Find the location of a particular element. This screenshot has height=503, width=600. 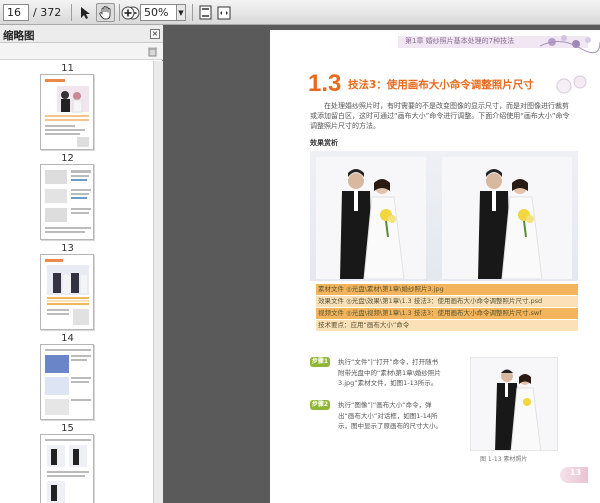

thumbnail-page-12-preview is located at coordinates (68, 201).